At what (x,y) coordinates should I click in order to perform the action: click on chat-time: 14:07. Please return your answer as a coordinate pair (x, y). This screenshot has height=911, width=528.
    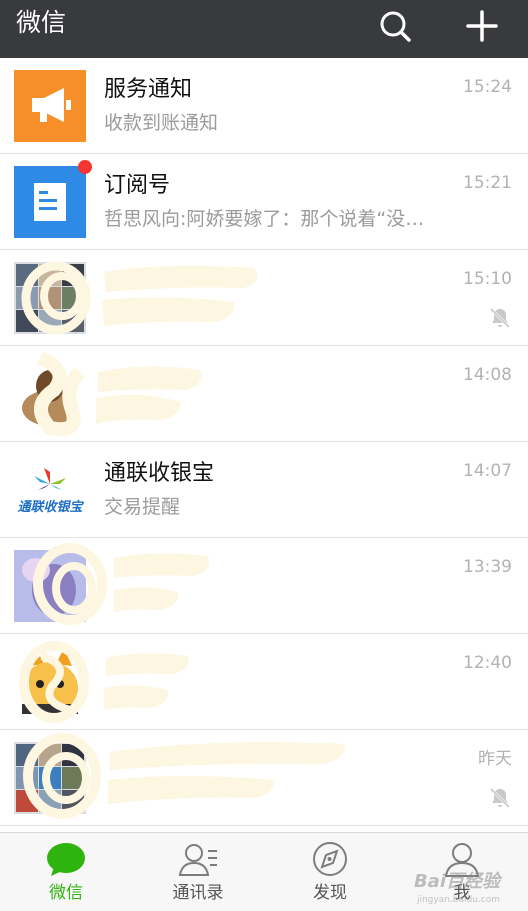
    Looking at the image, I should click on (487, 471).